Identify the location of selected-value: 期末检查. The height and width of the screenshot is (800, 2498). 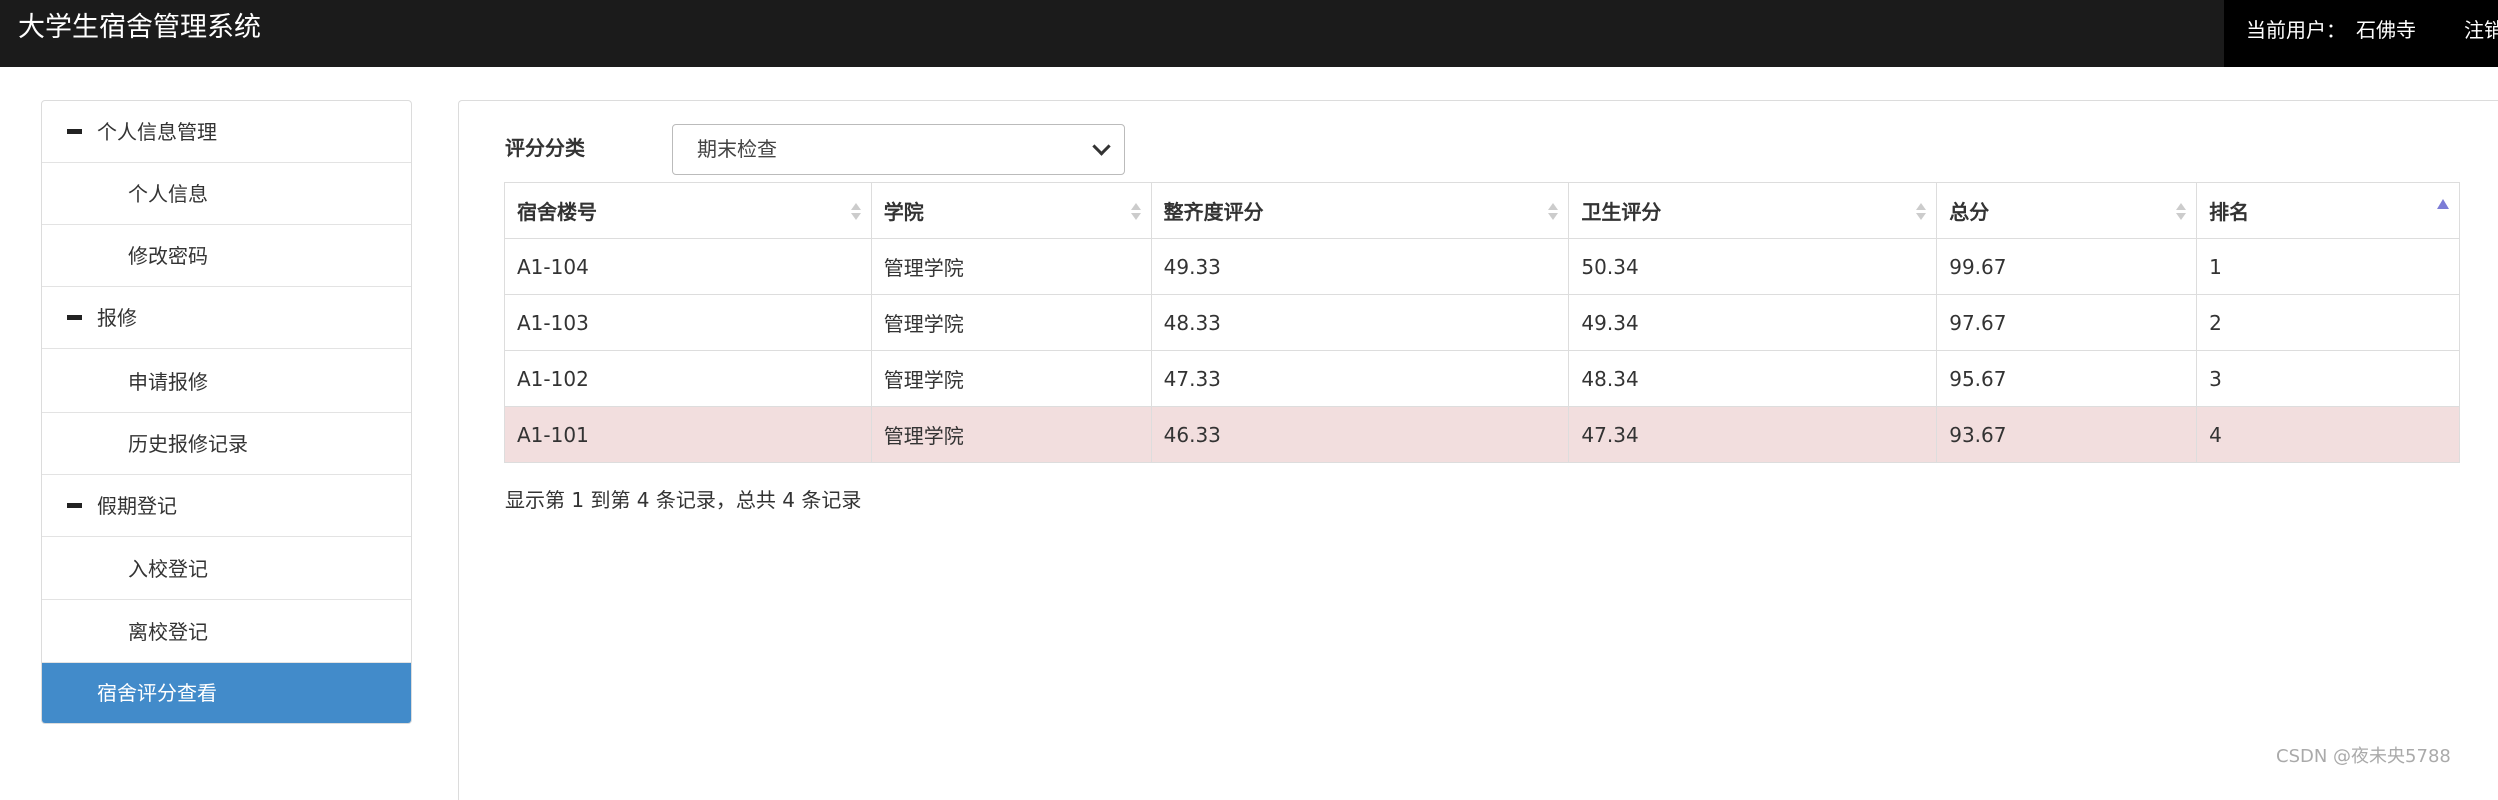
(737, 149).